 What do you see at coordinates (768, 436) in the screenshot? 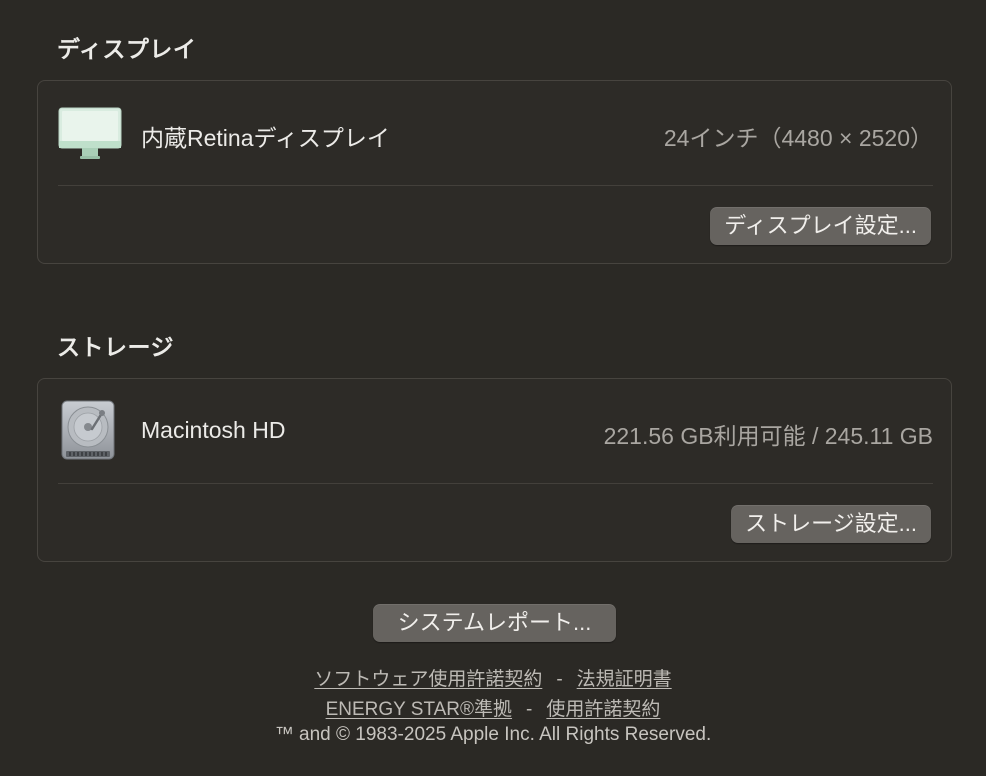
I see `storage-capacity: 221.56 GB利用可能 / 245.11 GB` at bounding box center [768, 436].